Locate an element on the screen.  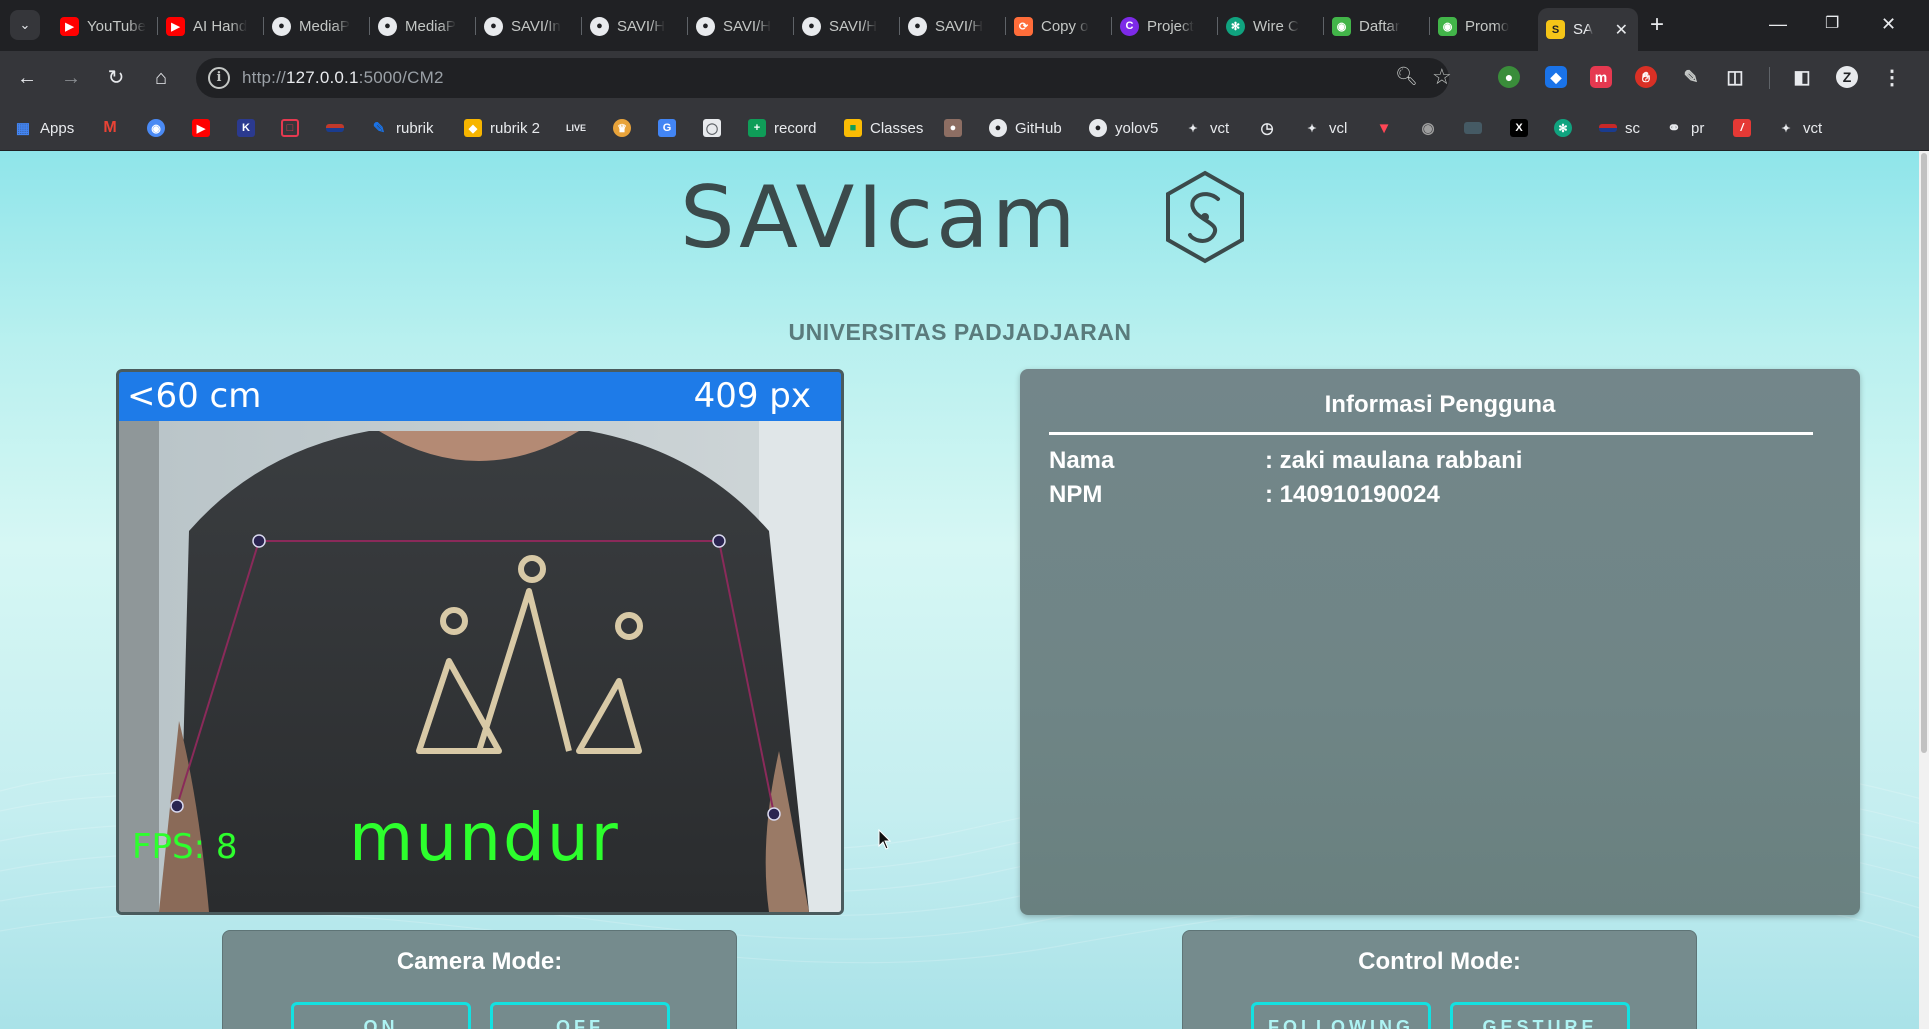
clock-icon: ◷ is located at coordinates (1267, 128).